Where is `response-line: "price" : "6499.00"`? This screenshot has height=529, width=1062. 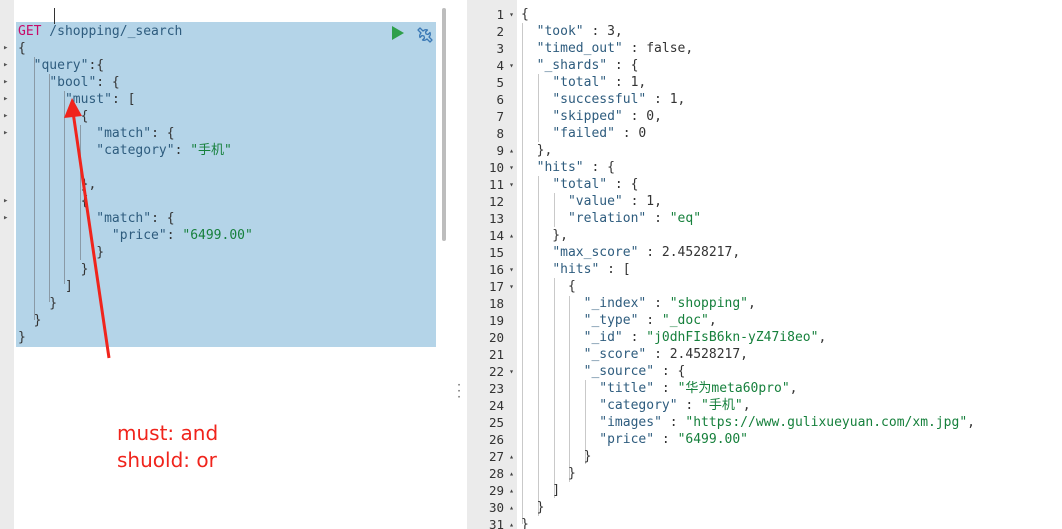 response-line: "price" : "6499.00" is located at coordinates (634, 439).